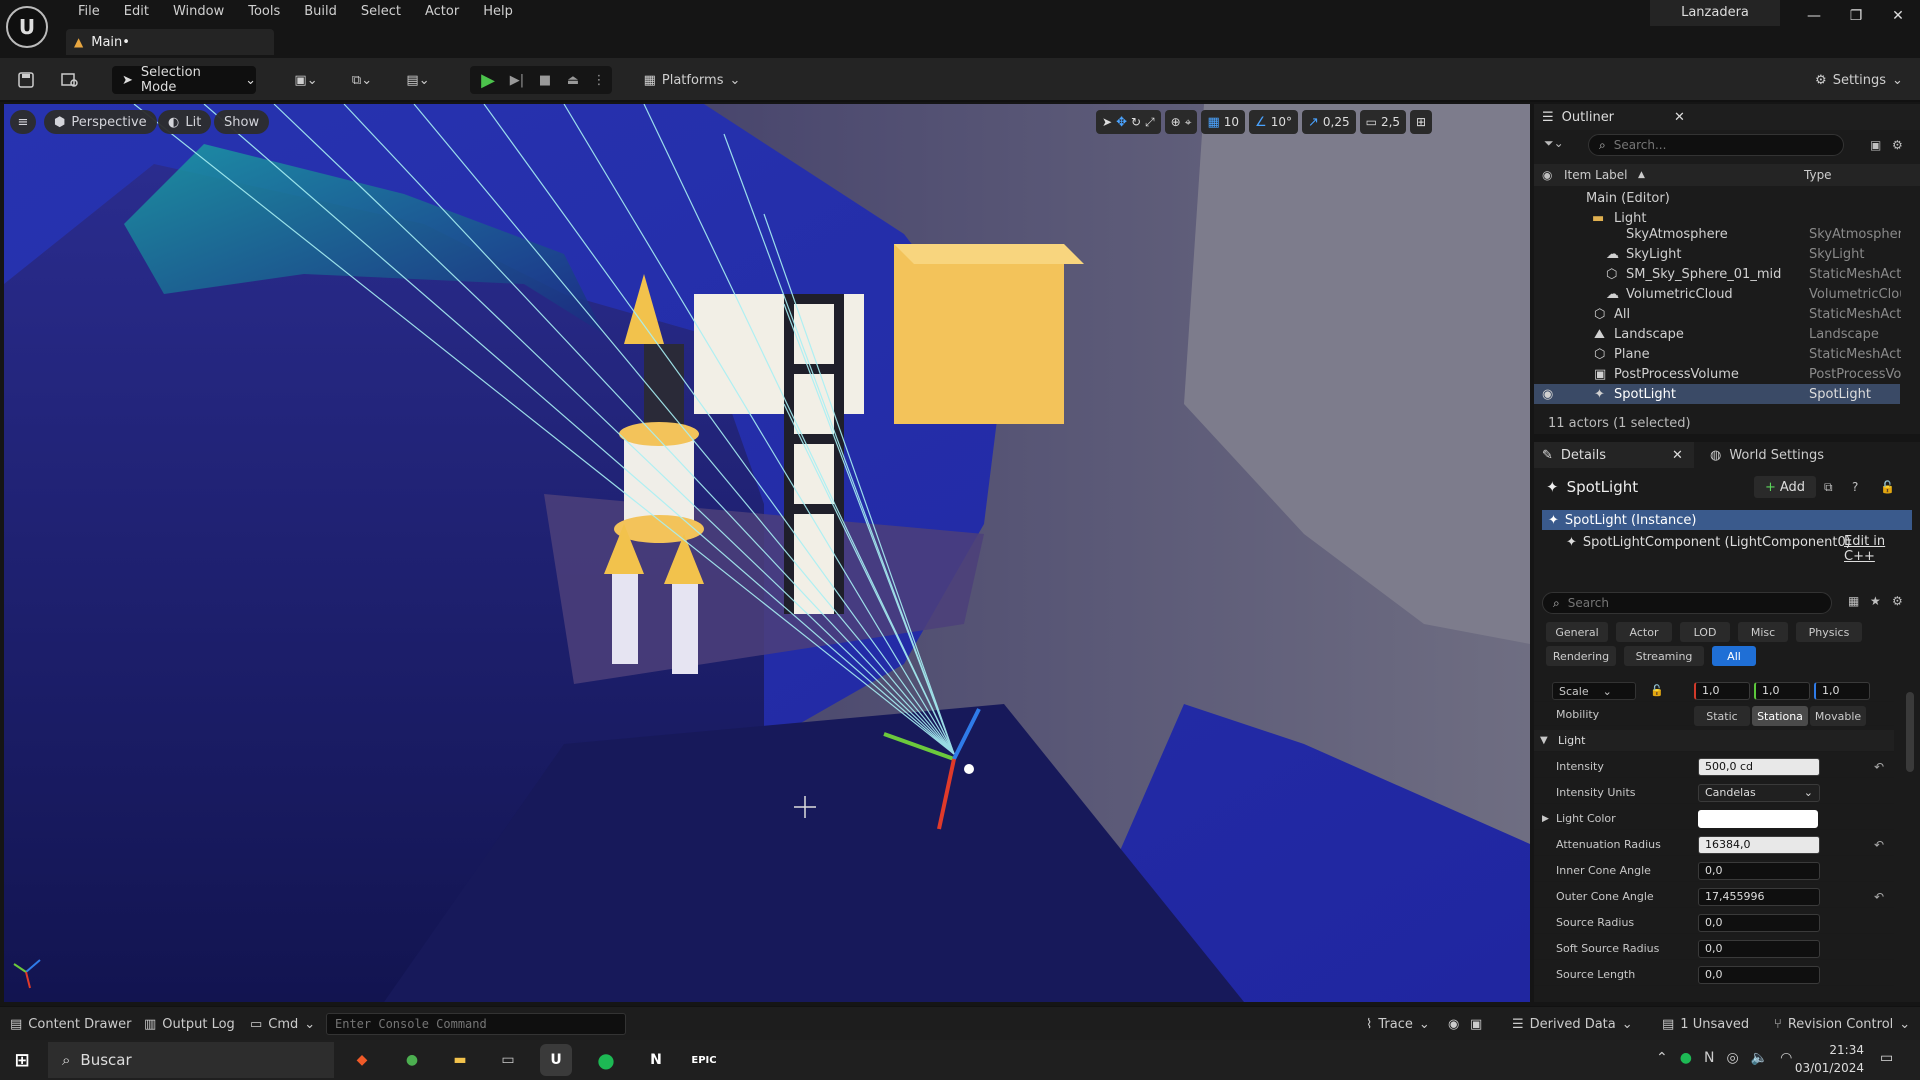  Describe the element at coordinates (460, 1060) in the screenshot. I see `file-explorer-icon: ▬` at that location.